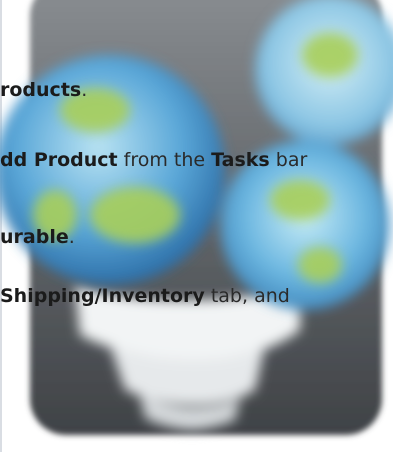 This screenshot has height=452, width=393. Describe the element at coordinates (240, 160) in the screenshot. I see `bold-term: Tasks` at that location.